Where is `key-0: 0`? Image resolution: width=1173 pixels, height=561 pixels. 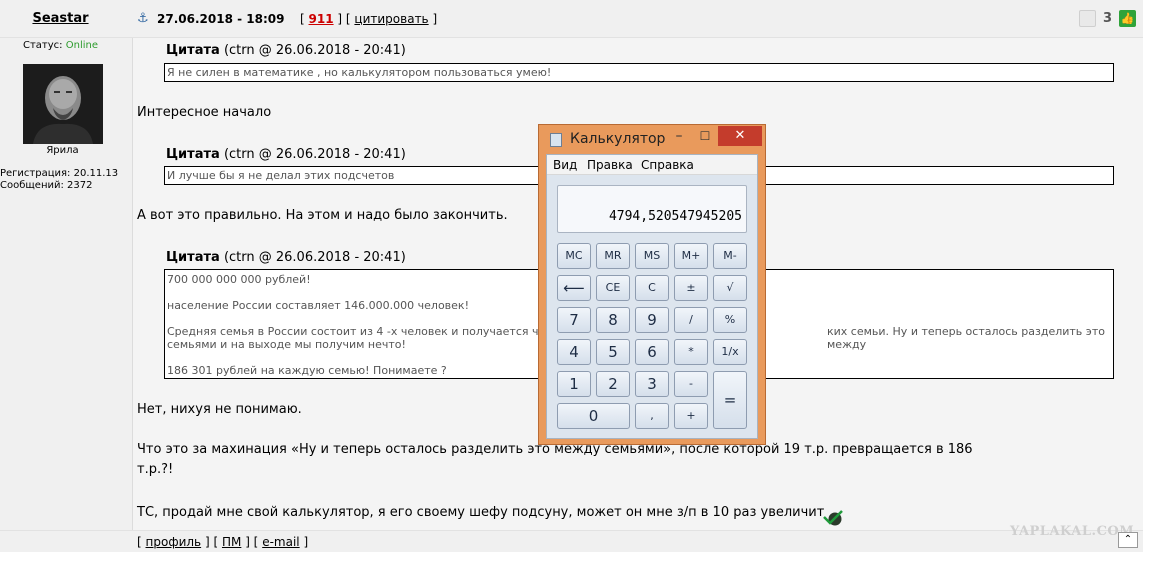 key-0: 0 is located at coordinates (593, 416).